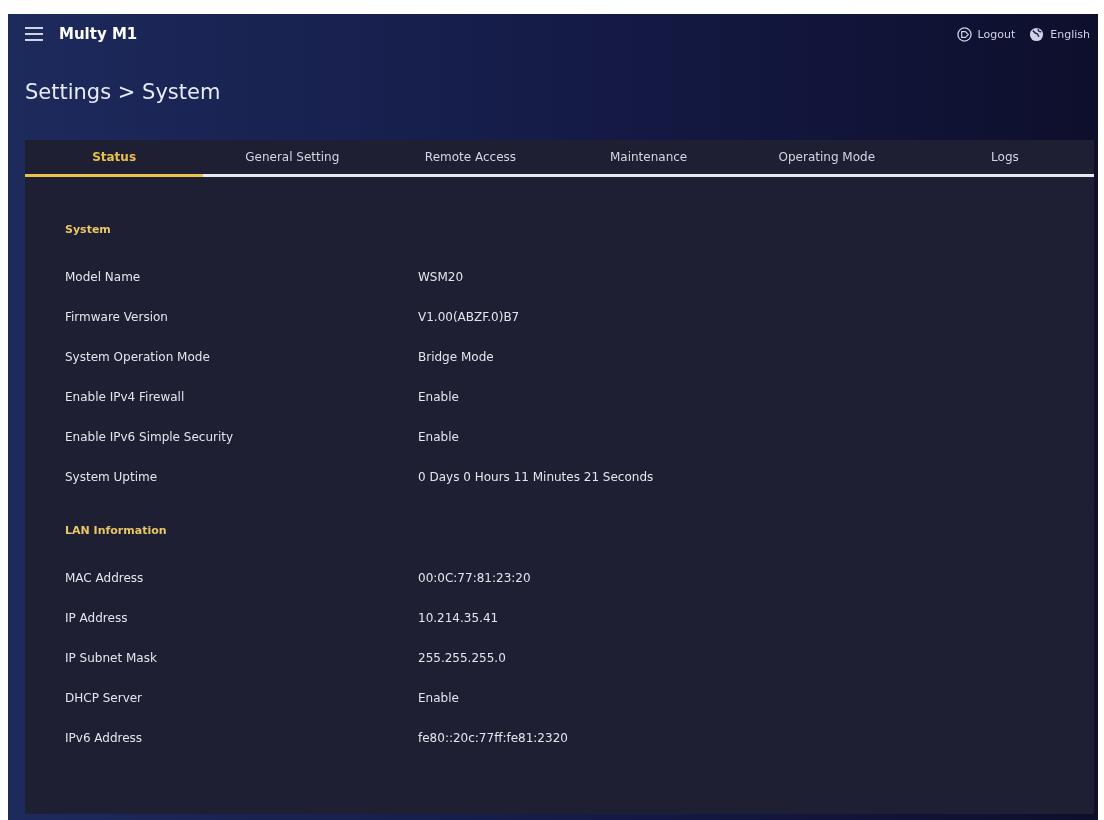  Describe the element at coordinates (441, 278) in the screenshot. I see `field-value: WSM20` at that location.